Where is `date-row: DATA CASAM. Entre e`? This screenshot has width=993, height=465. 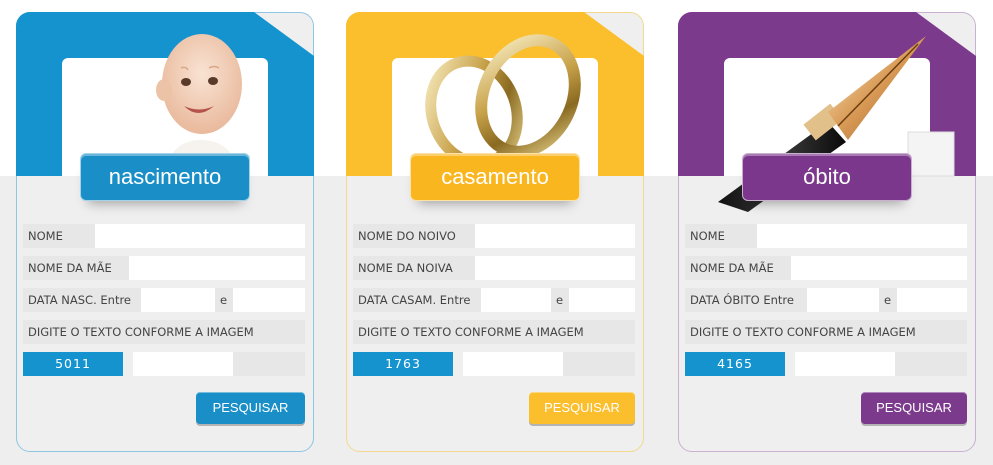 date-row: DATA CASAM. Entre e is located at coordinates (494, 300).